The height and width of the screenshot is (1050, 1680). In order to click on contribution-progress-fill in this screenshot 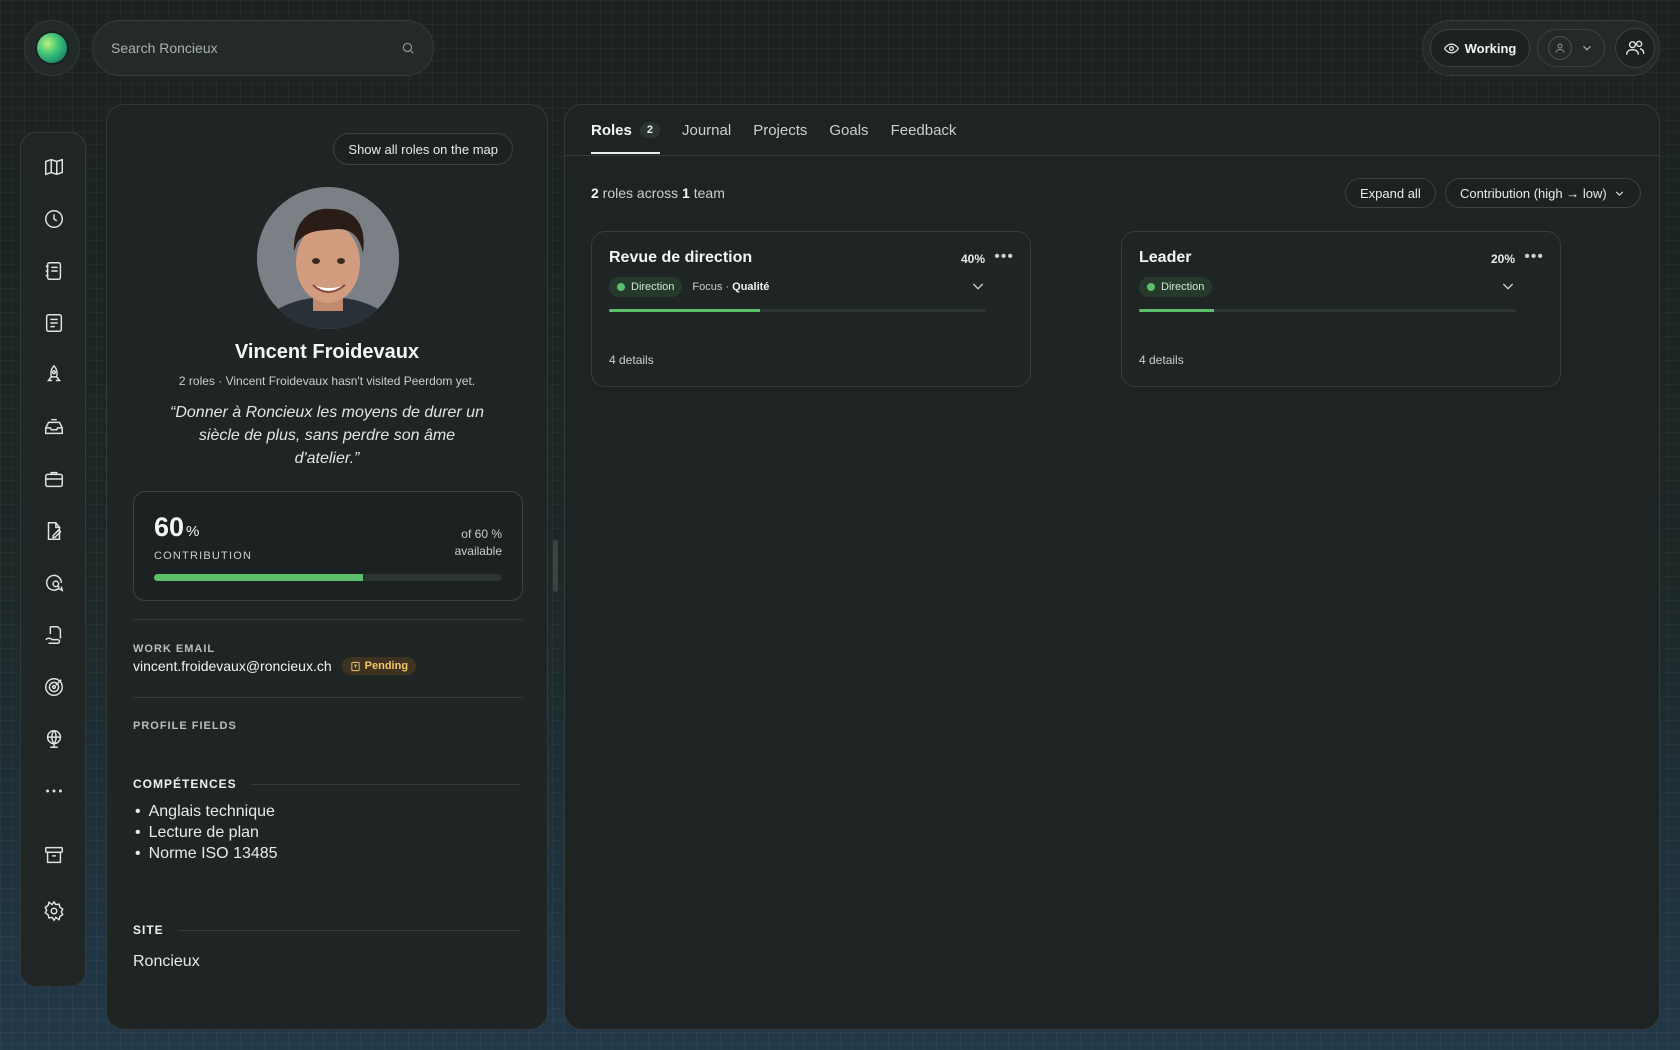, I will do `click(258, 577)`.